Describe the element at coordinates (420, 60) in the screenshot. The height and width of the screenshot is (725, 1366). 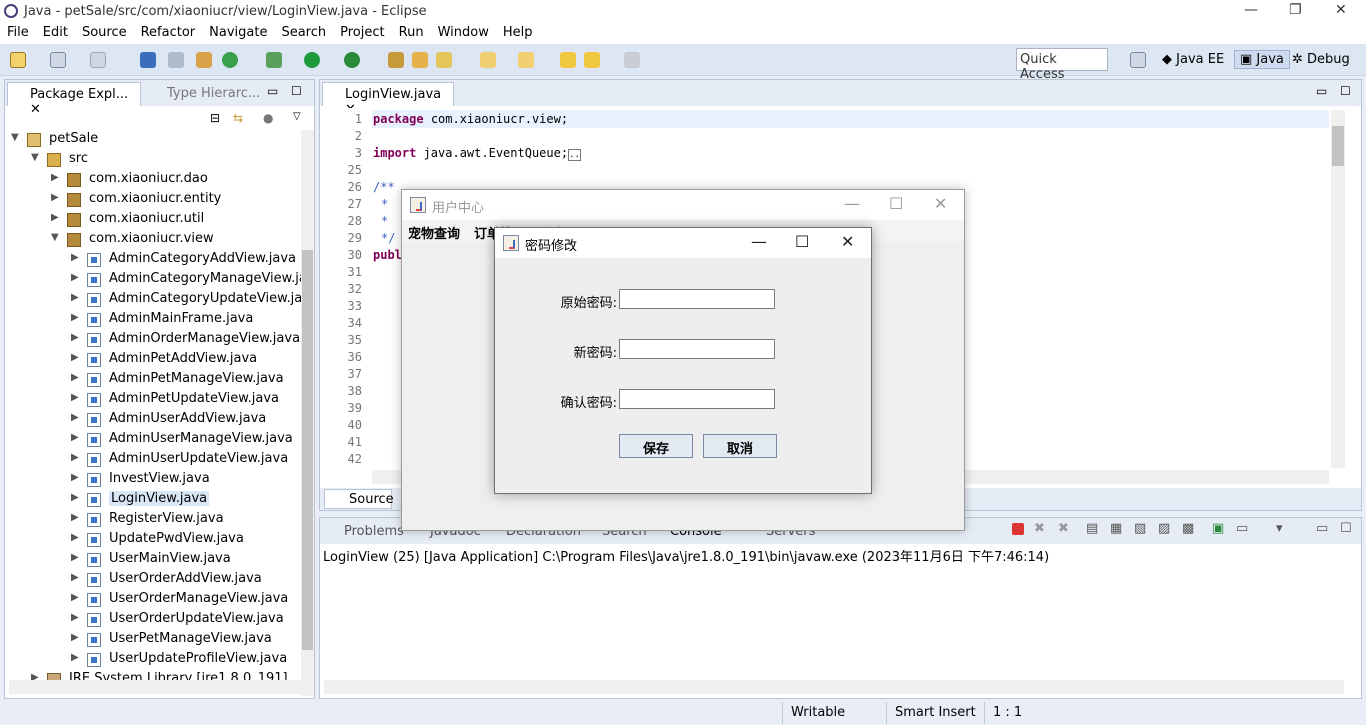
I see `open-folder-icon` at that location.